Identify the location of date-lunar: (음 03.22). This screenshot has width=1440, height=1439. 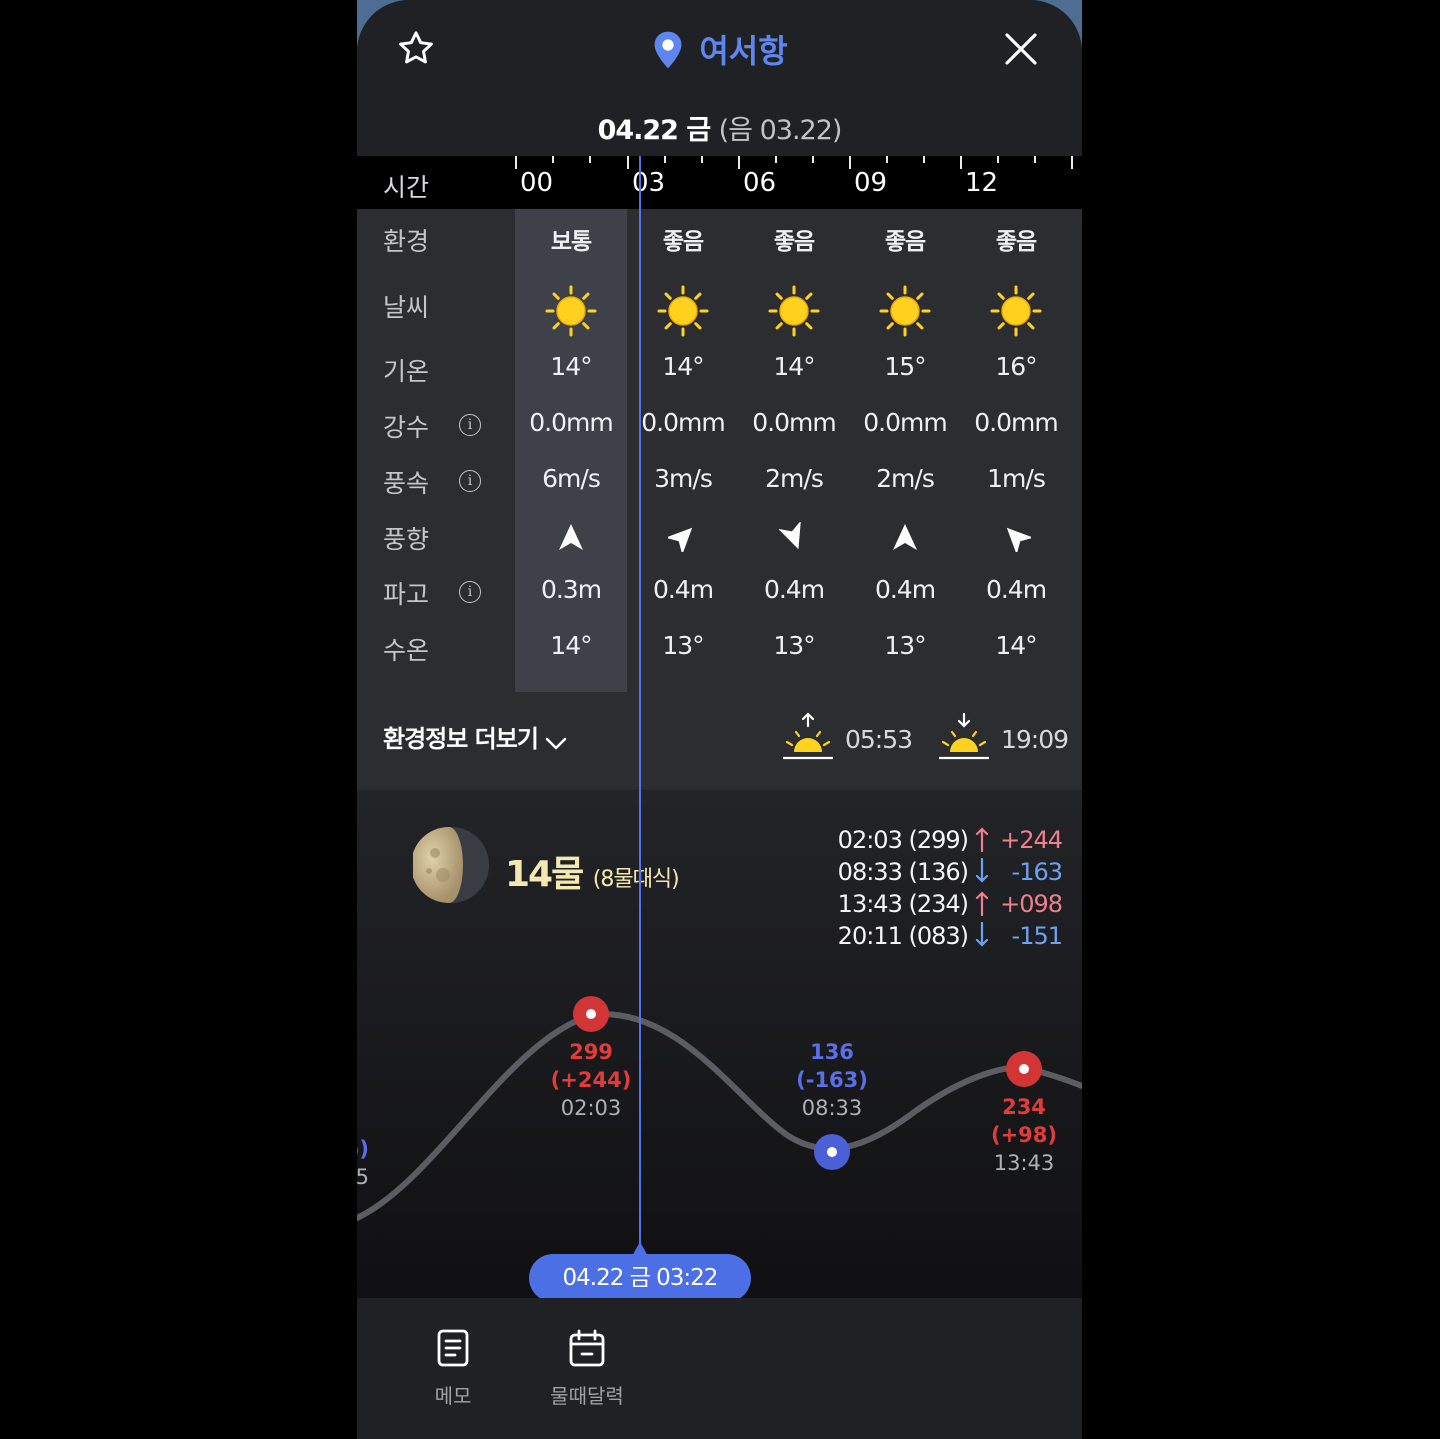
(780, 130).